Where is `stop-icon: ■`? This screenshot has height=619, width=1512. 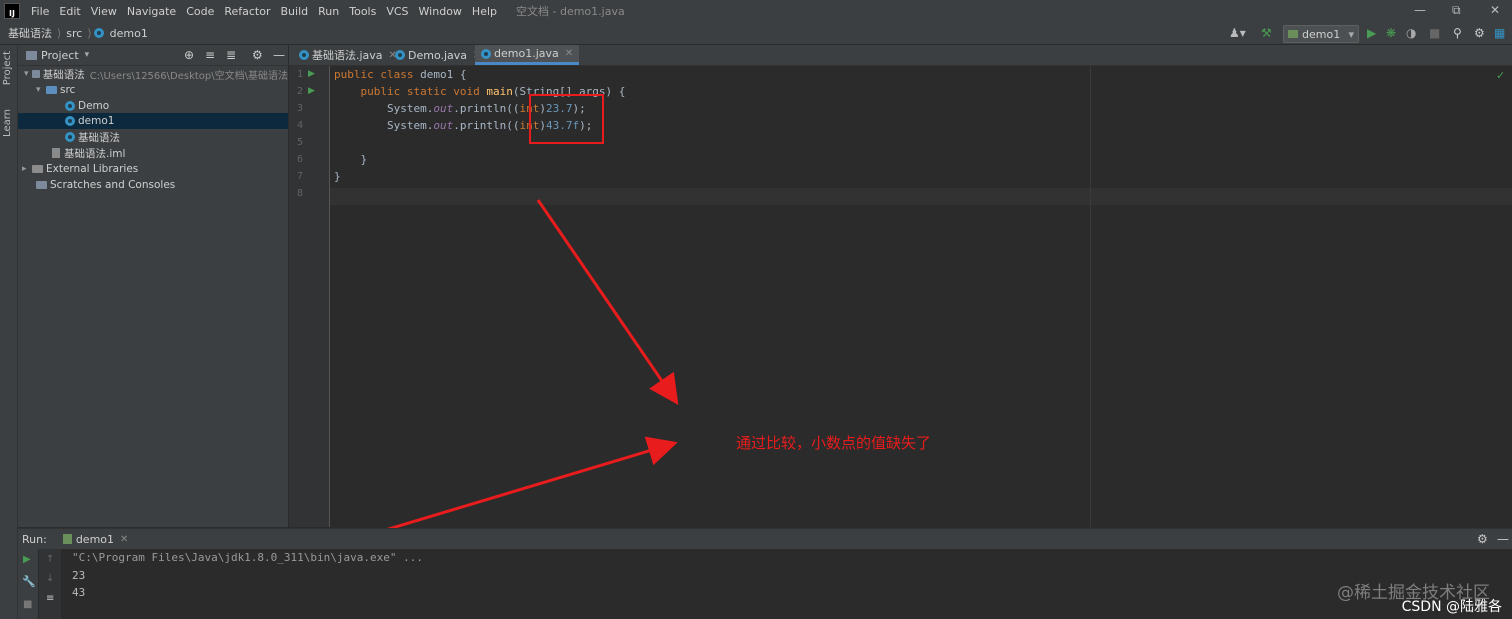 stop-icon: ■ is located at coordinates (27, 604).